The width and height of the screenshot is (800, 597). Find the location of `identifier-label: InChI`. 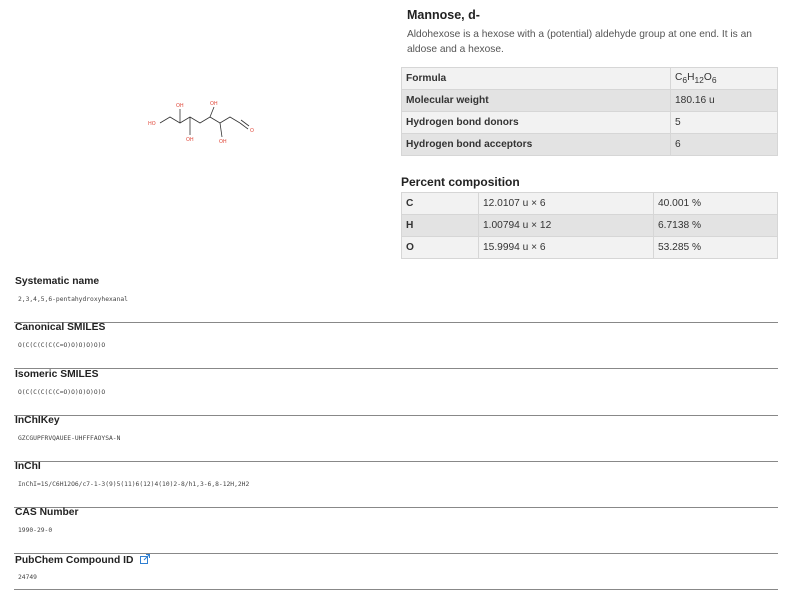

identifier-label: InChI is located at coordinates (28, 466).